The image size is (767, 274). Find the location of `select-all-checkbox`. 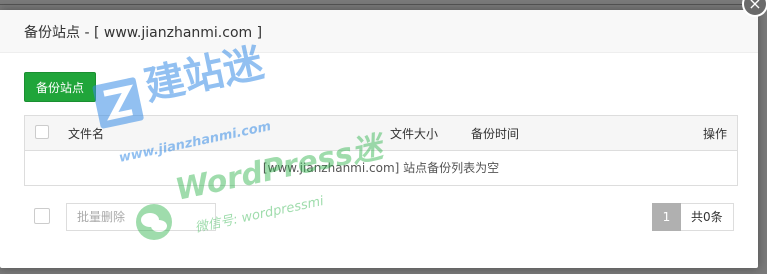

select-all-checkbox is located at coordinates (42, 132).